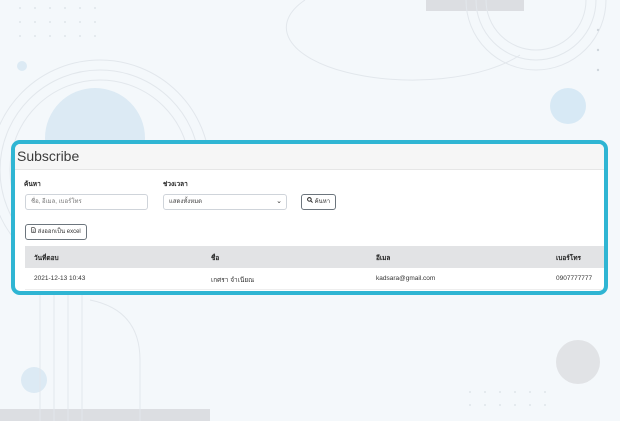 This screenshot has height=421, width=620. What do you see at coordinates (186, 202) in the screenshot?
I see `period-selected-value: แสดงทั้งหมด` at bounding box center [186, 202].